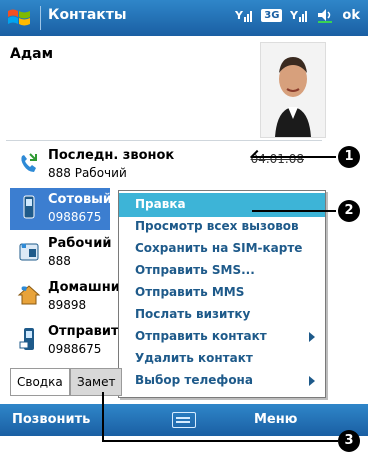 The height and width of the screenshot is (456, 368). What do you see at coordinates (349, 441) in the screenshot?
I see `callout-3: 3` at bounding box center [349, 441].